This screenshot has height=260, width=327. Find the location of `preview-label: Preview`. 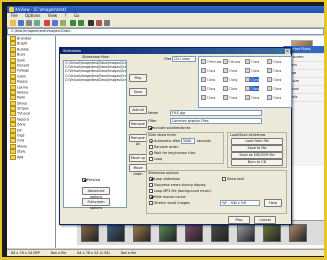

preview-label: Preview is located at coordinates (94, 180).